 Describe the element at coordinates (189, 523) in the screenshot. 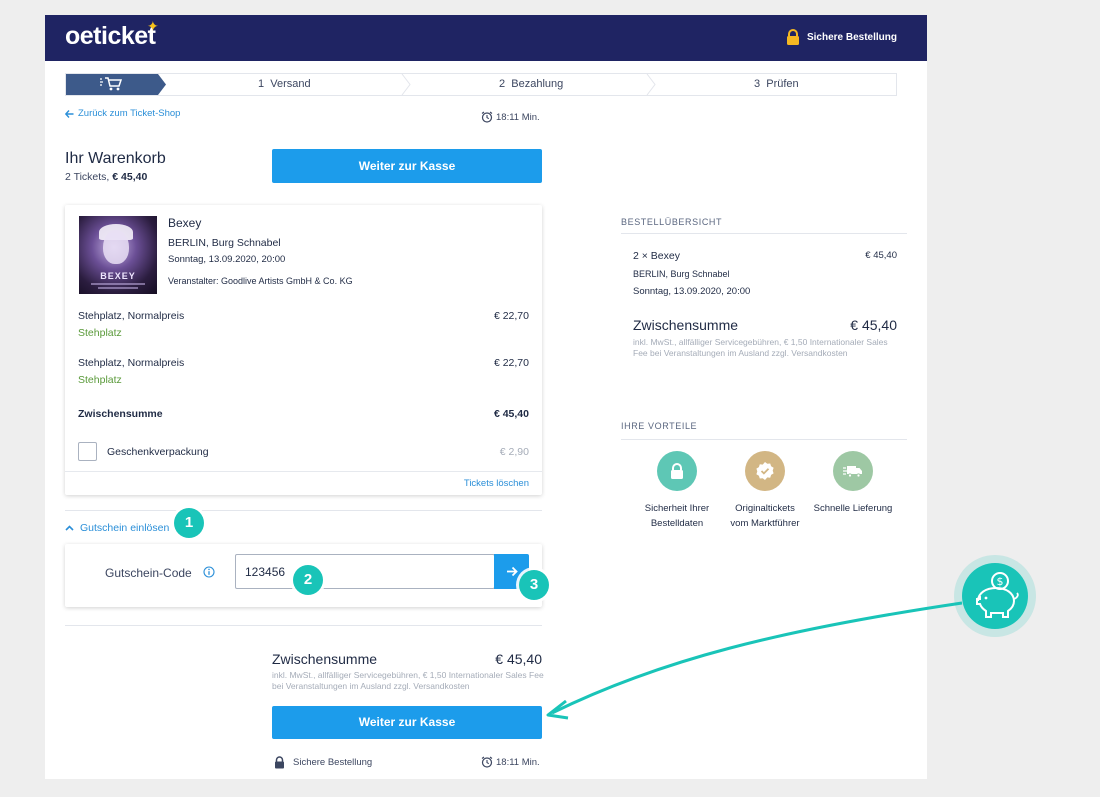

I see `annotation-badge-1: 1` at that location.